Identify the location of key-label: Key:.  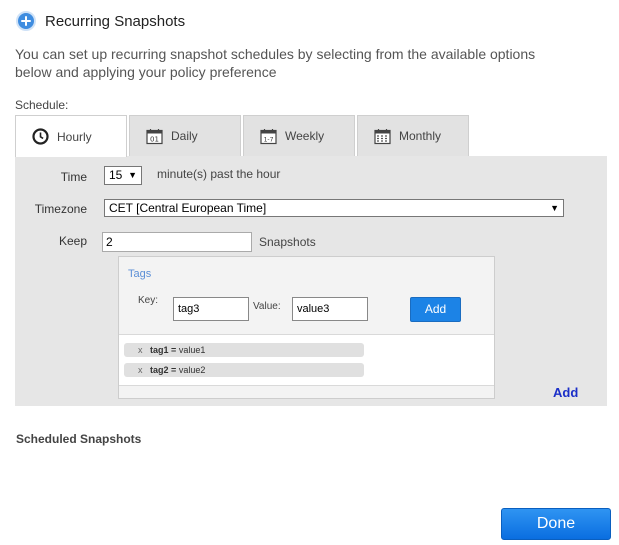
(148, 300).